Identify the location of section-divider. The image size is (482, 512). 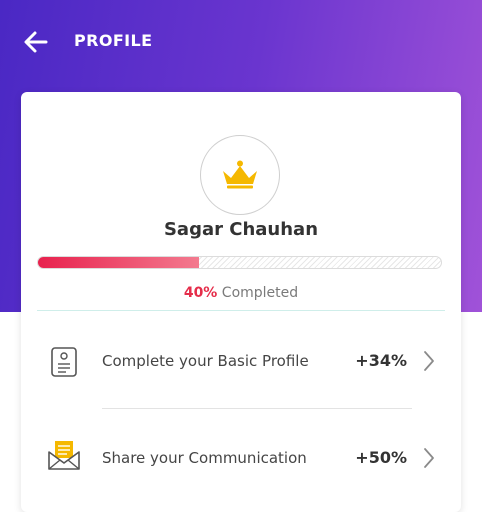
(241, 310).